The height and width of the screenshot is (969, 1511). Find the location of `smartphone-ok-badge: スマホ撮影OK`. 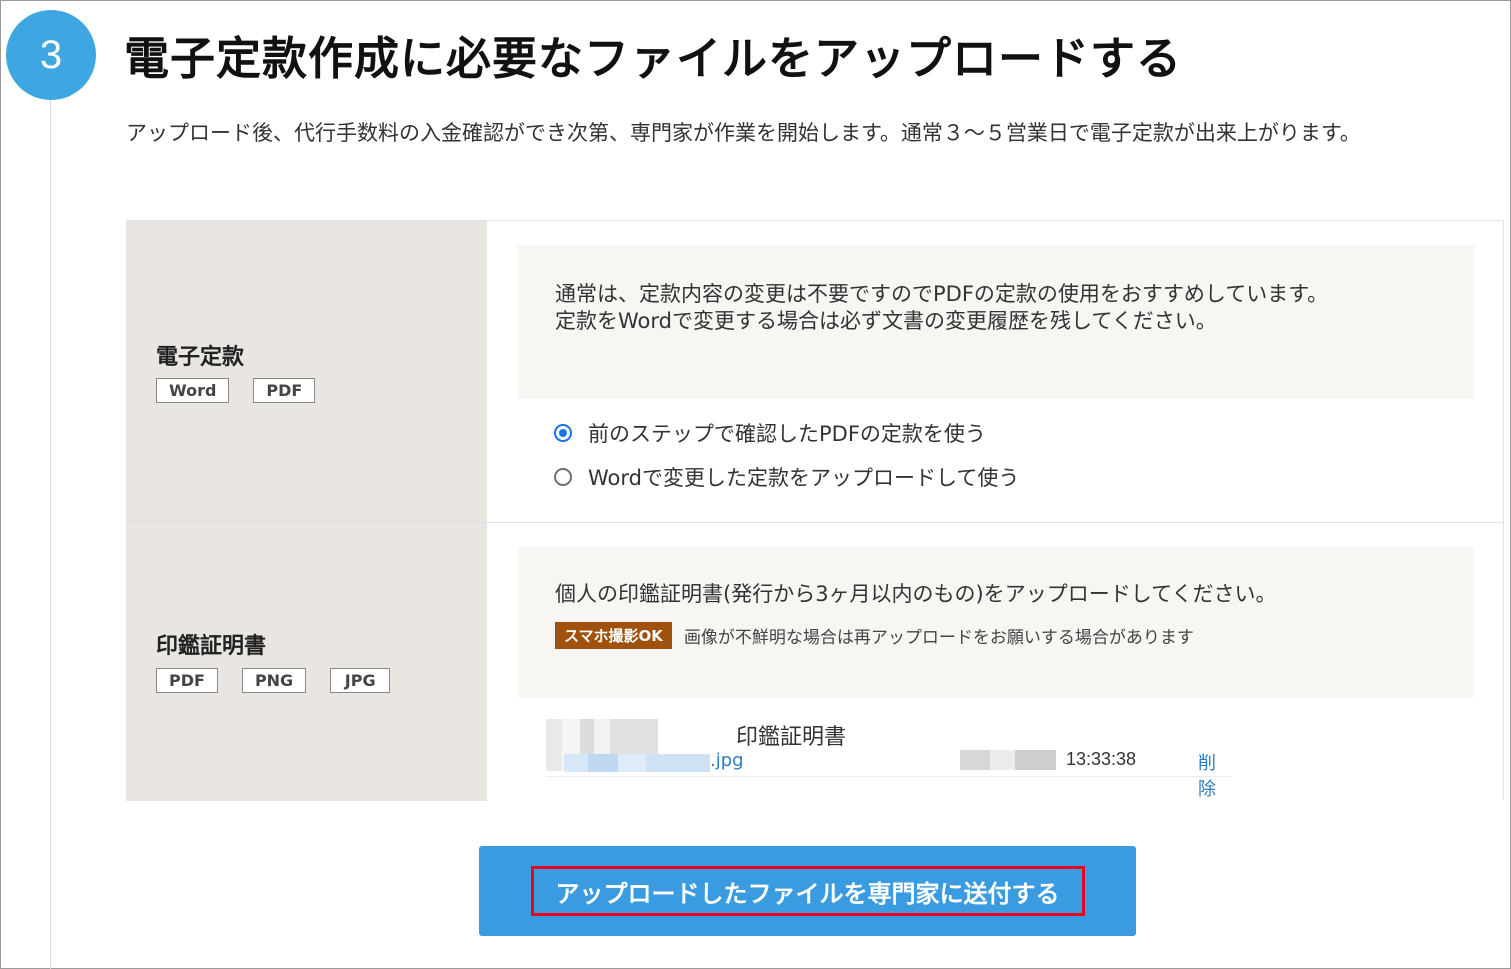

smartphone-ok-badge: スマホ撮影OK is located at coordinates (613, 635).